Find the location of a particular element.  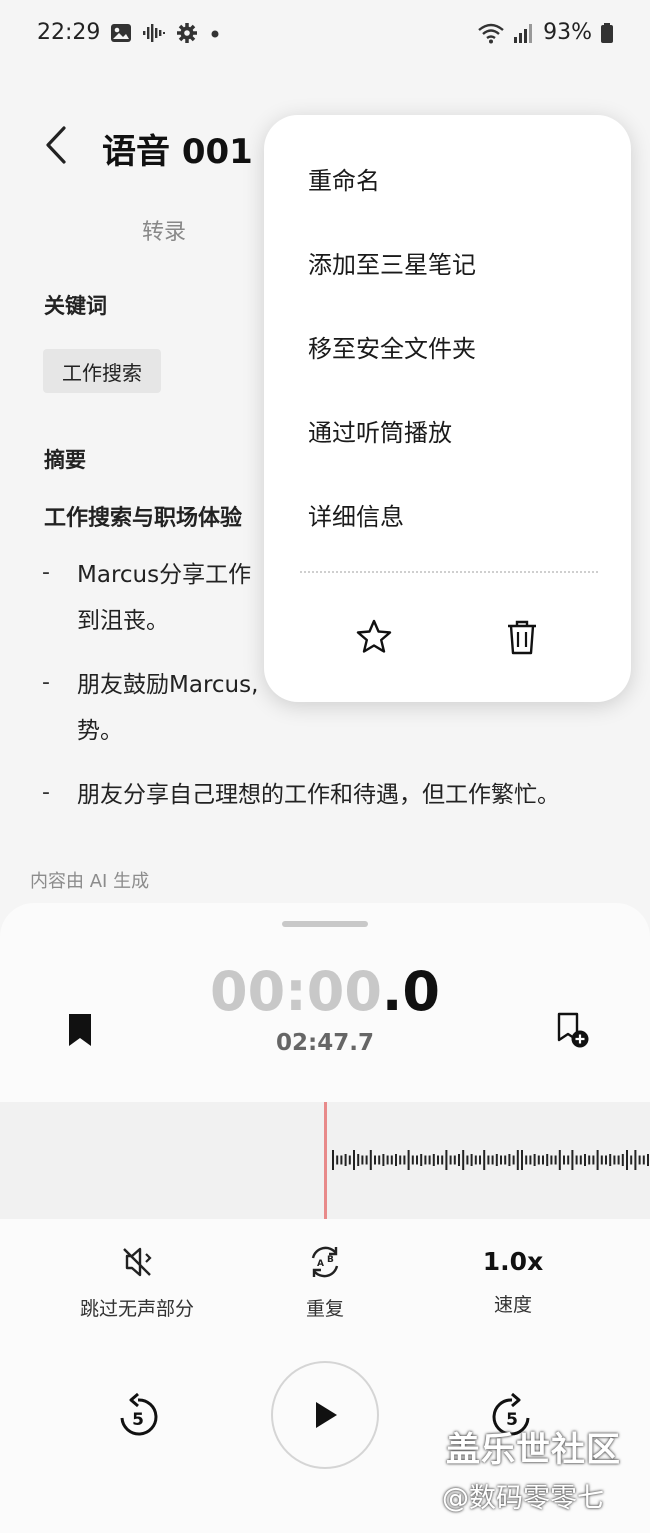

add-bookmark-icon is located at coordinates (573, 1030).